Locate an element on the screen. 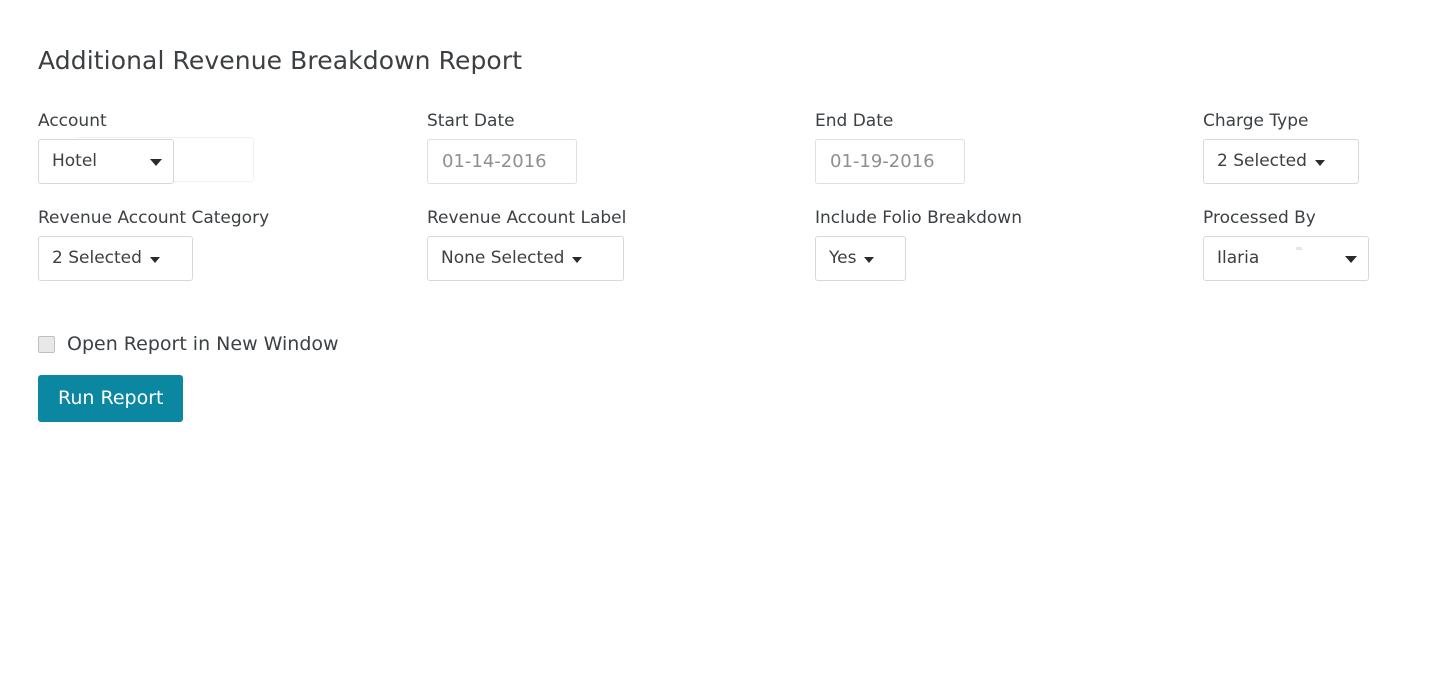 The width and height of the screenshot is (1455, 677). account-select-value: Hotel is located at coordinates (75, 161).